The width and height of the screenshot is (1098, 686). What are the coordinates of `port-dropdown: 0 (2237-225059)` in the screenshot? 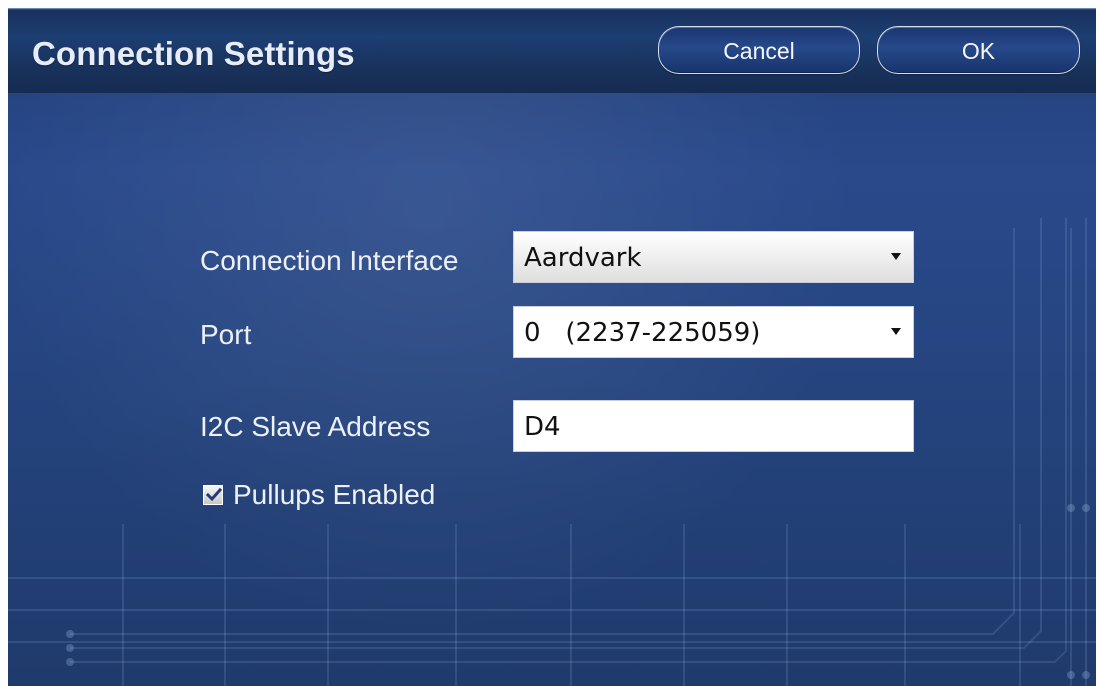 It's located at (713, 332).